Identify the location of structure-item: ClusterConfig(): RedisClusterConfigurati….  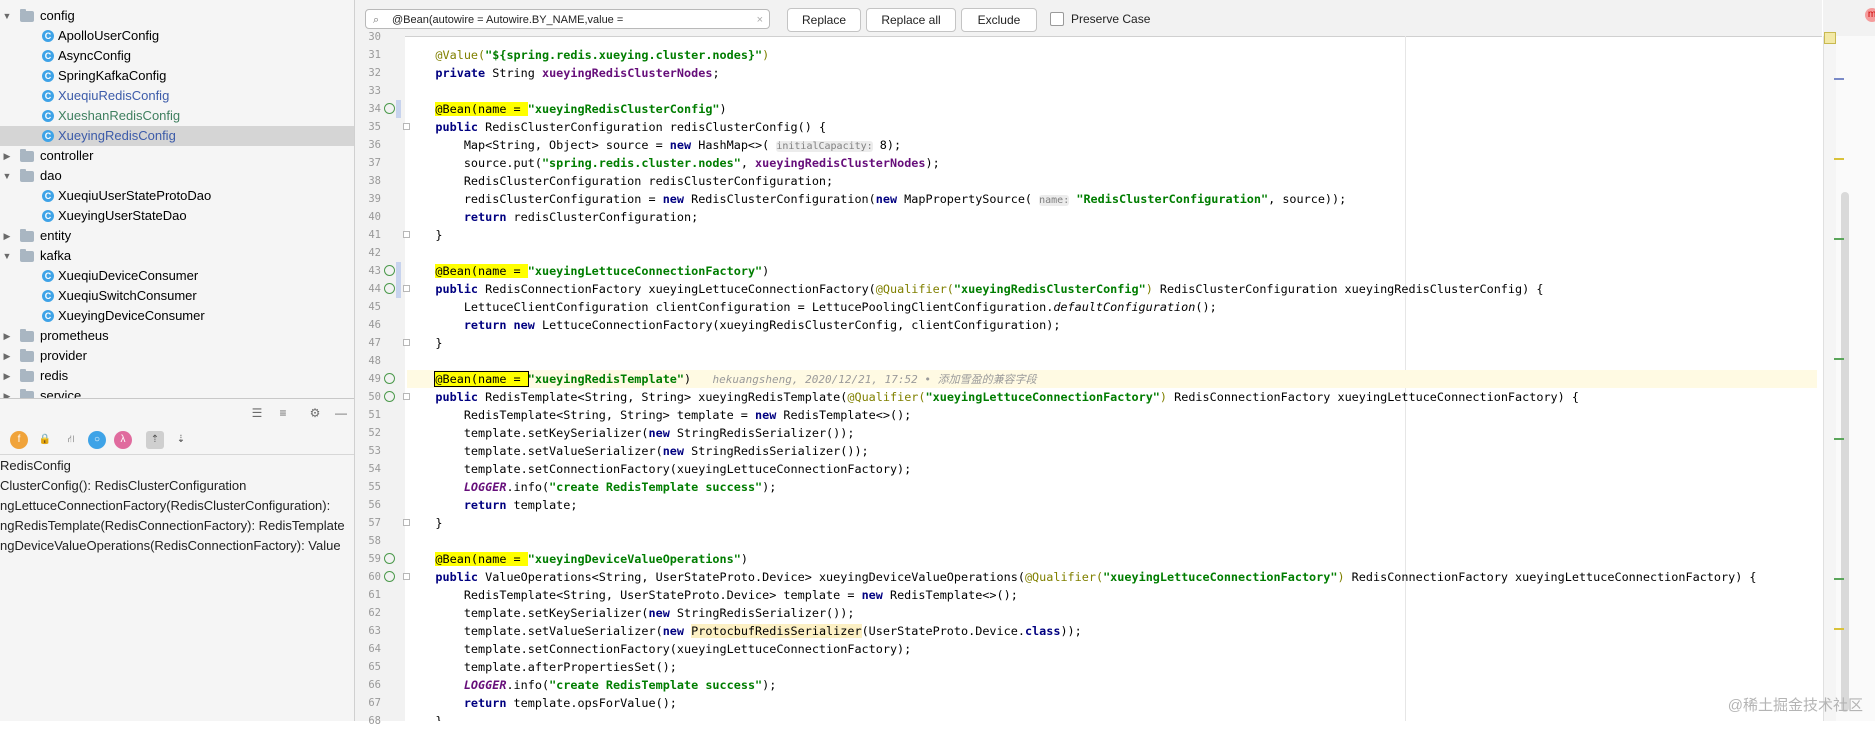
(123, 486).